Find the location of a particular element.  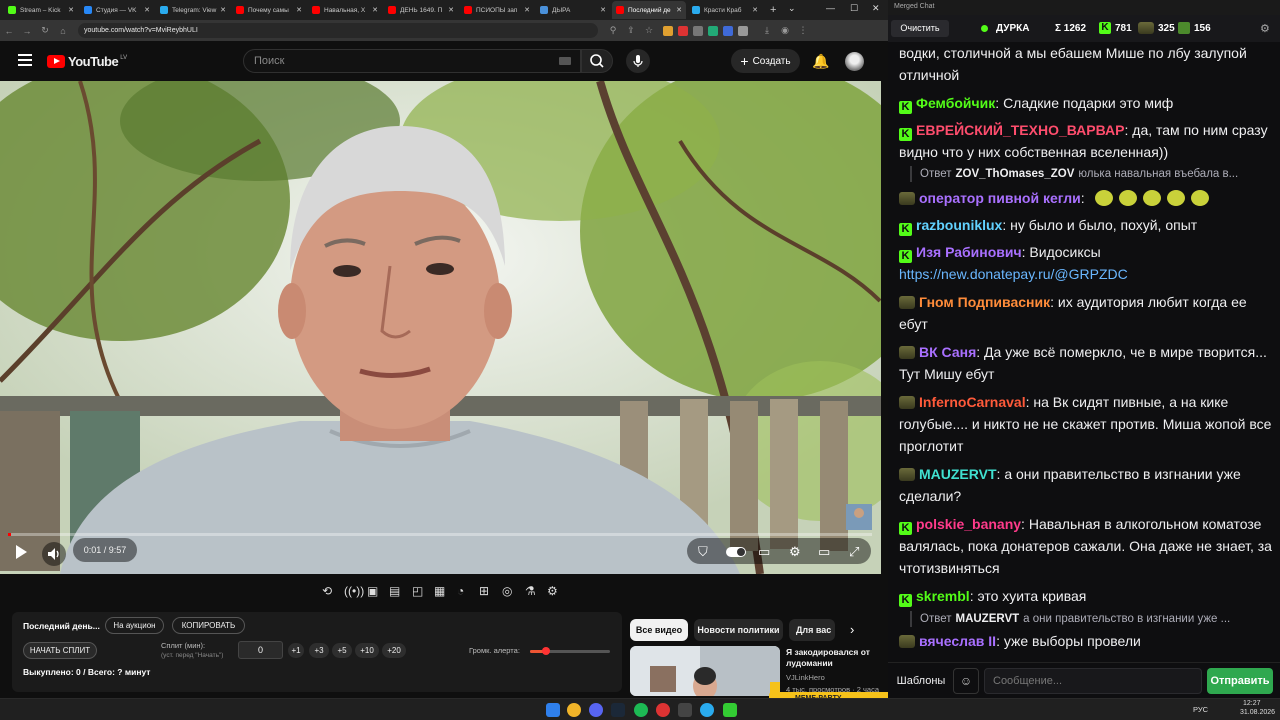

clock-date: 31.08.2026 is located at coordinates (1257, 712).